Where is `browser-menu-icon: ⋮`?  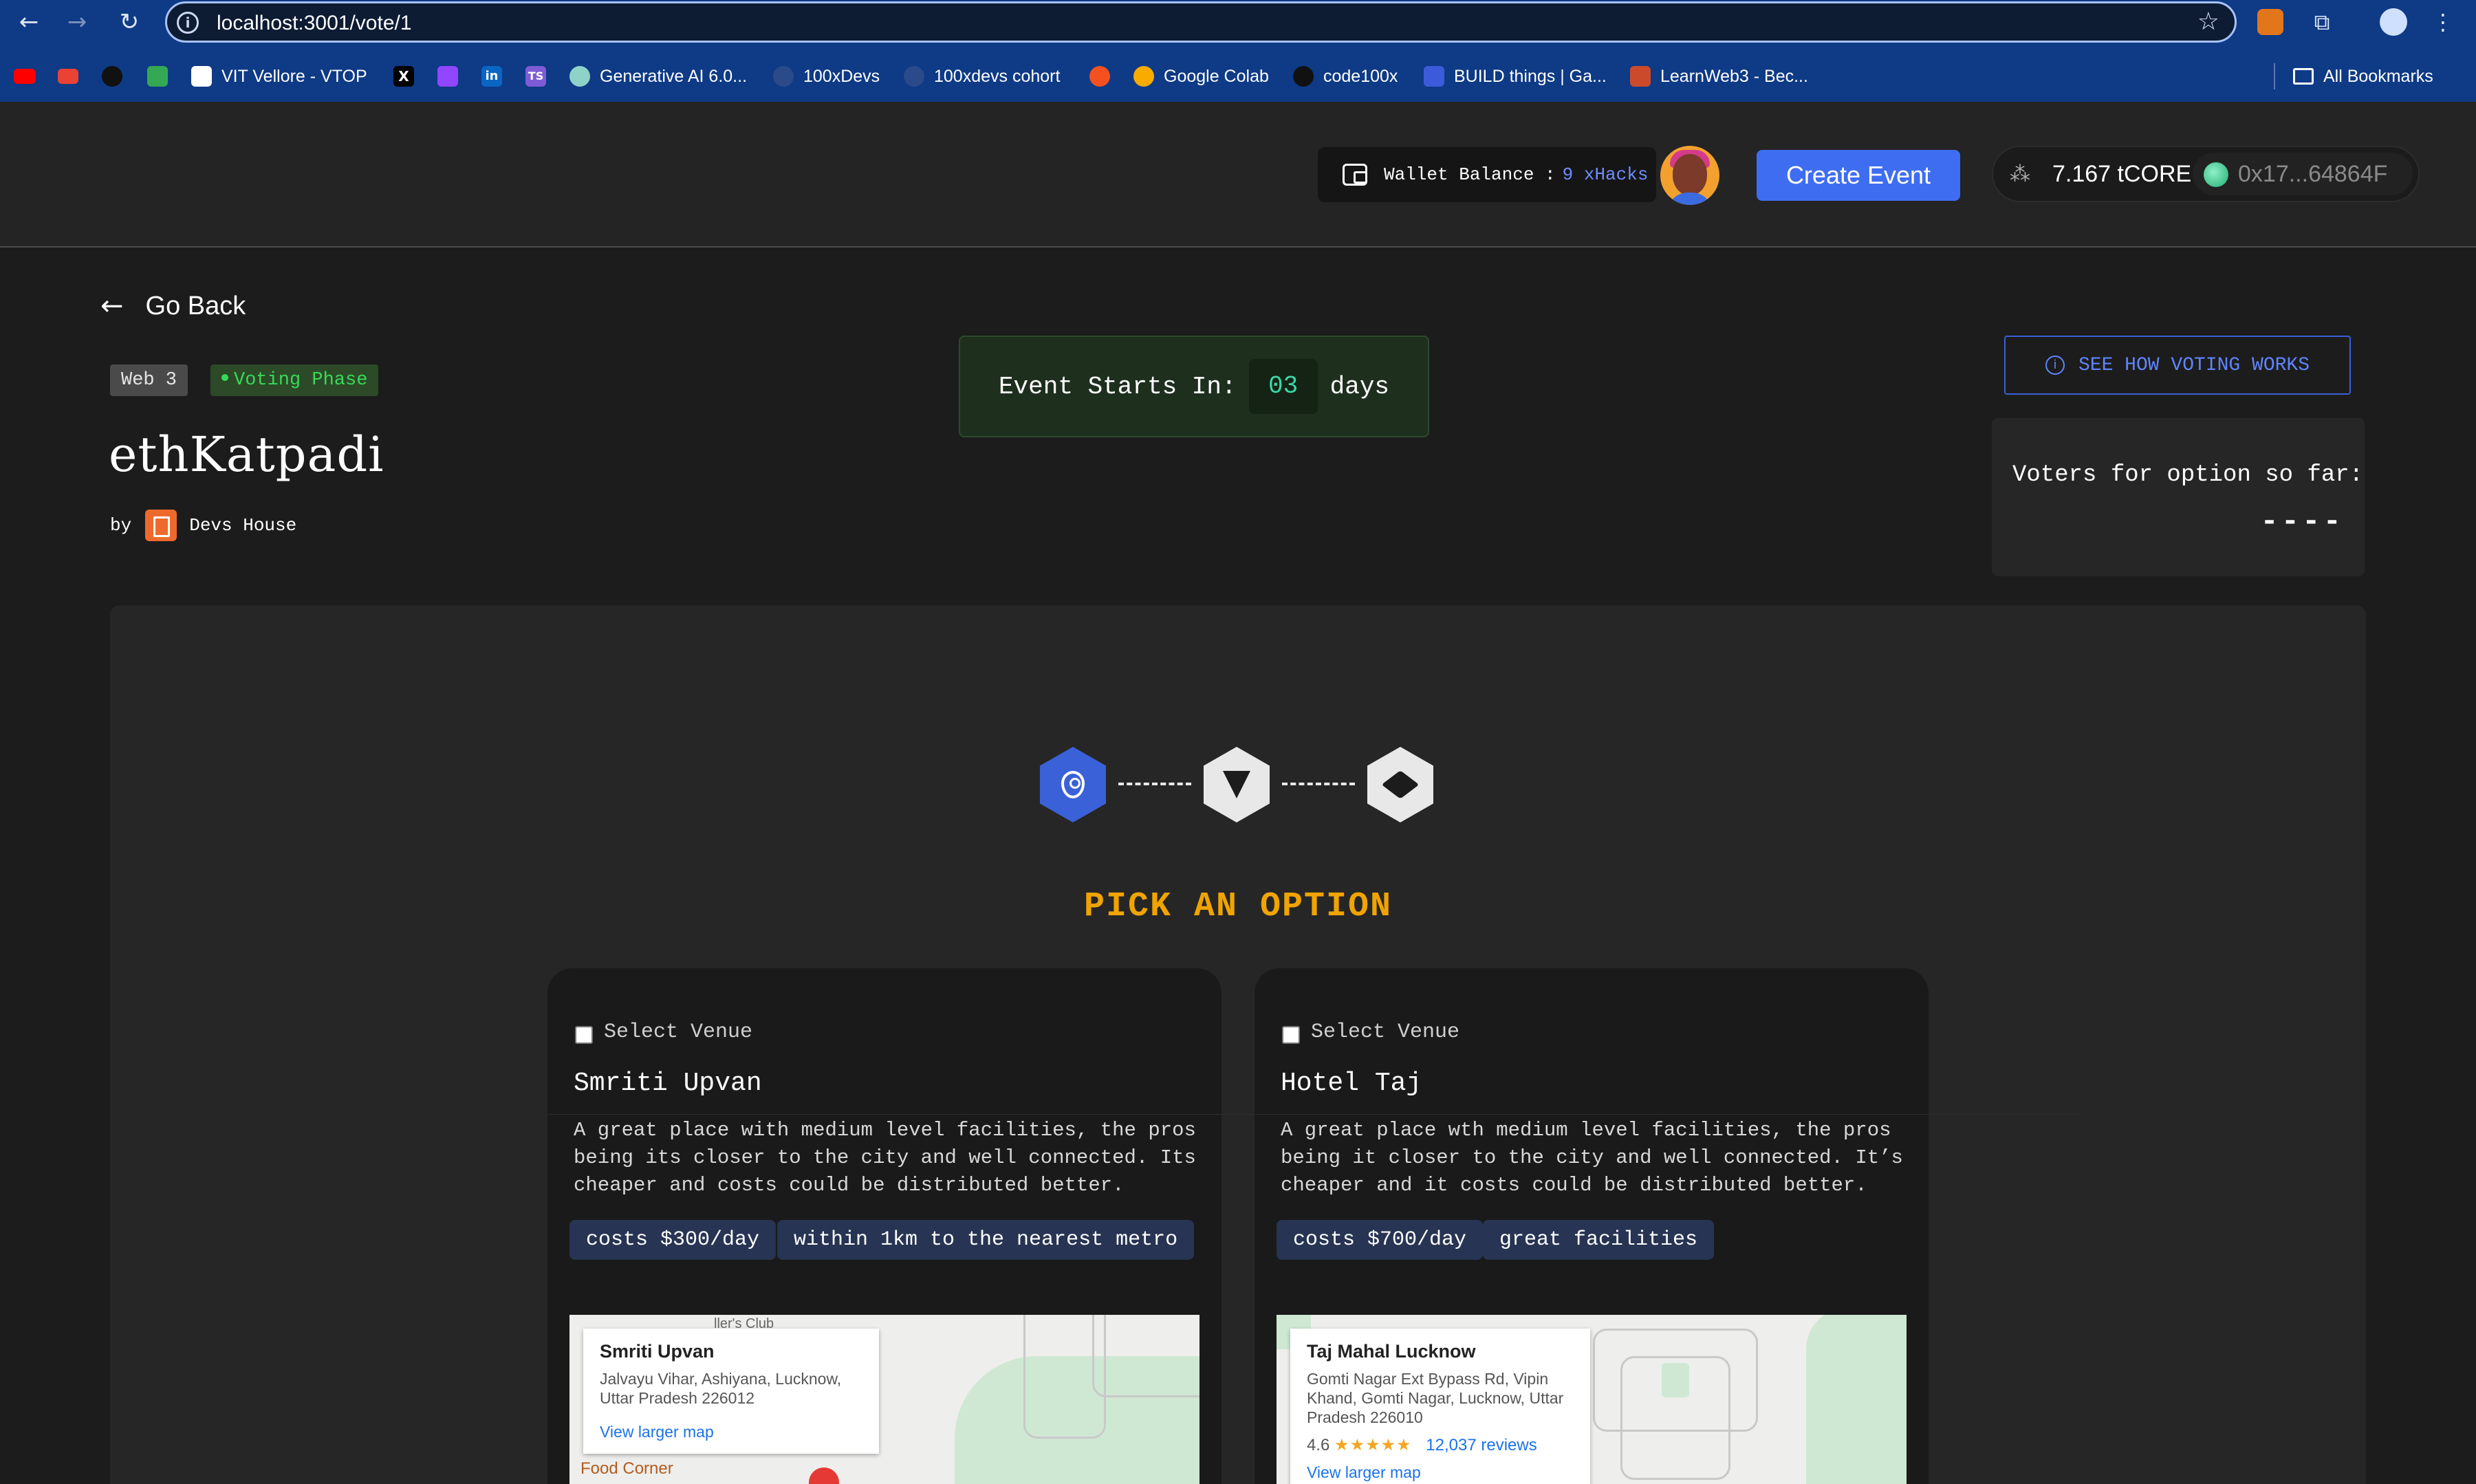
browser-menu-icon: ⋮ is located at coordinates (2443, 22).